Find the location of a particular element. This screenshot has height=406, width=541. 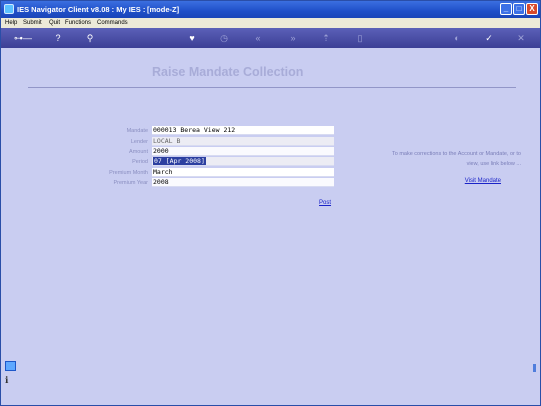

heart-icon: ♥ is located at coordinates (192, 38).